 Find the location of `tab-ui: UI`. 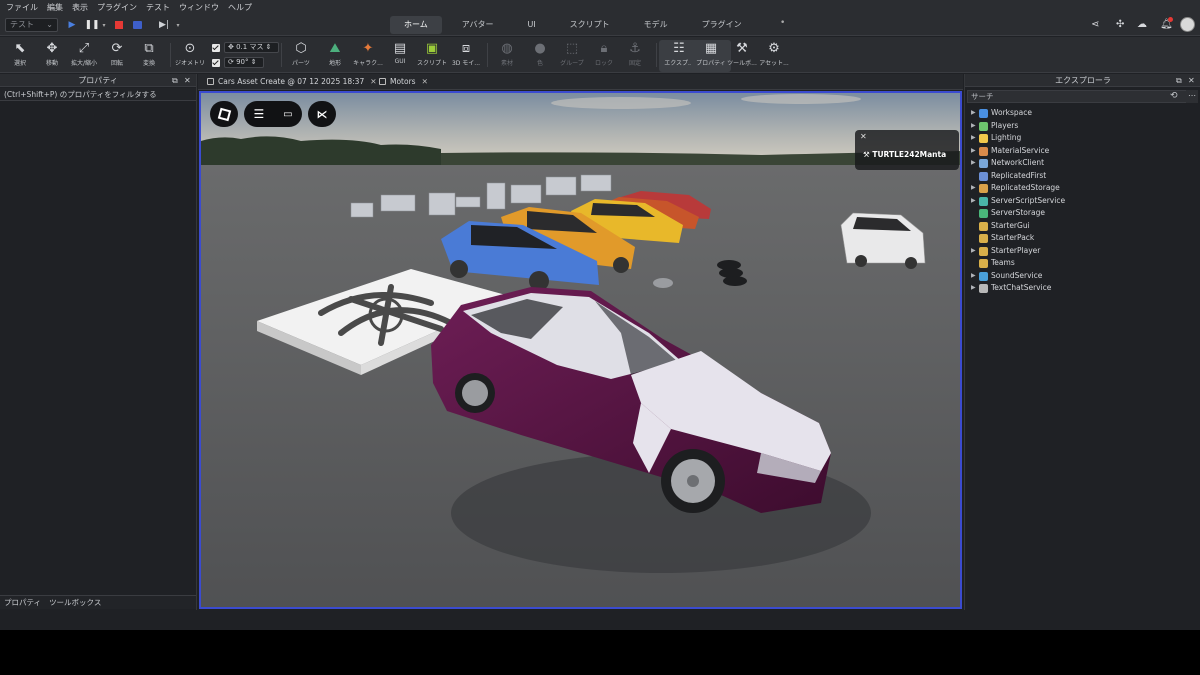

tab-ui: UI is located at coordinates (531, 25).